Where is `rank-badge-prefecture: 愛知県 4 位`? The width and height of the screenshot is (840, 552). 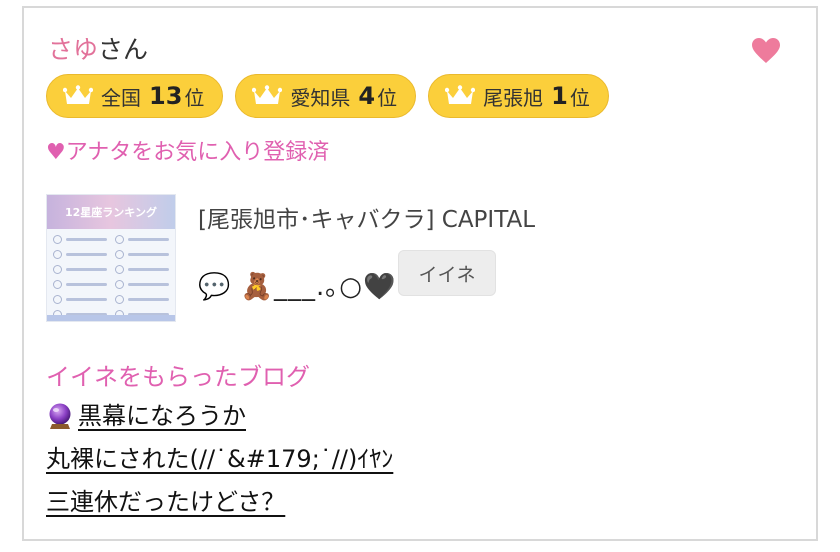 rank-badge-prefecture: 愛知県 4 位 is located at coordinates (326, 96).